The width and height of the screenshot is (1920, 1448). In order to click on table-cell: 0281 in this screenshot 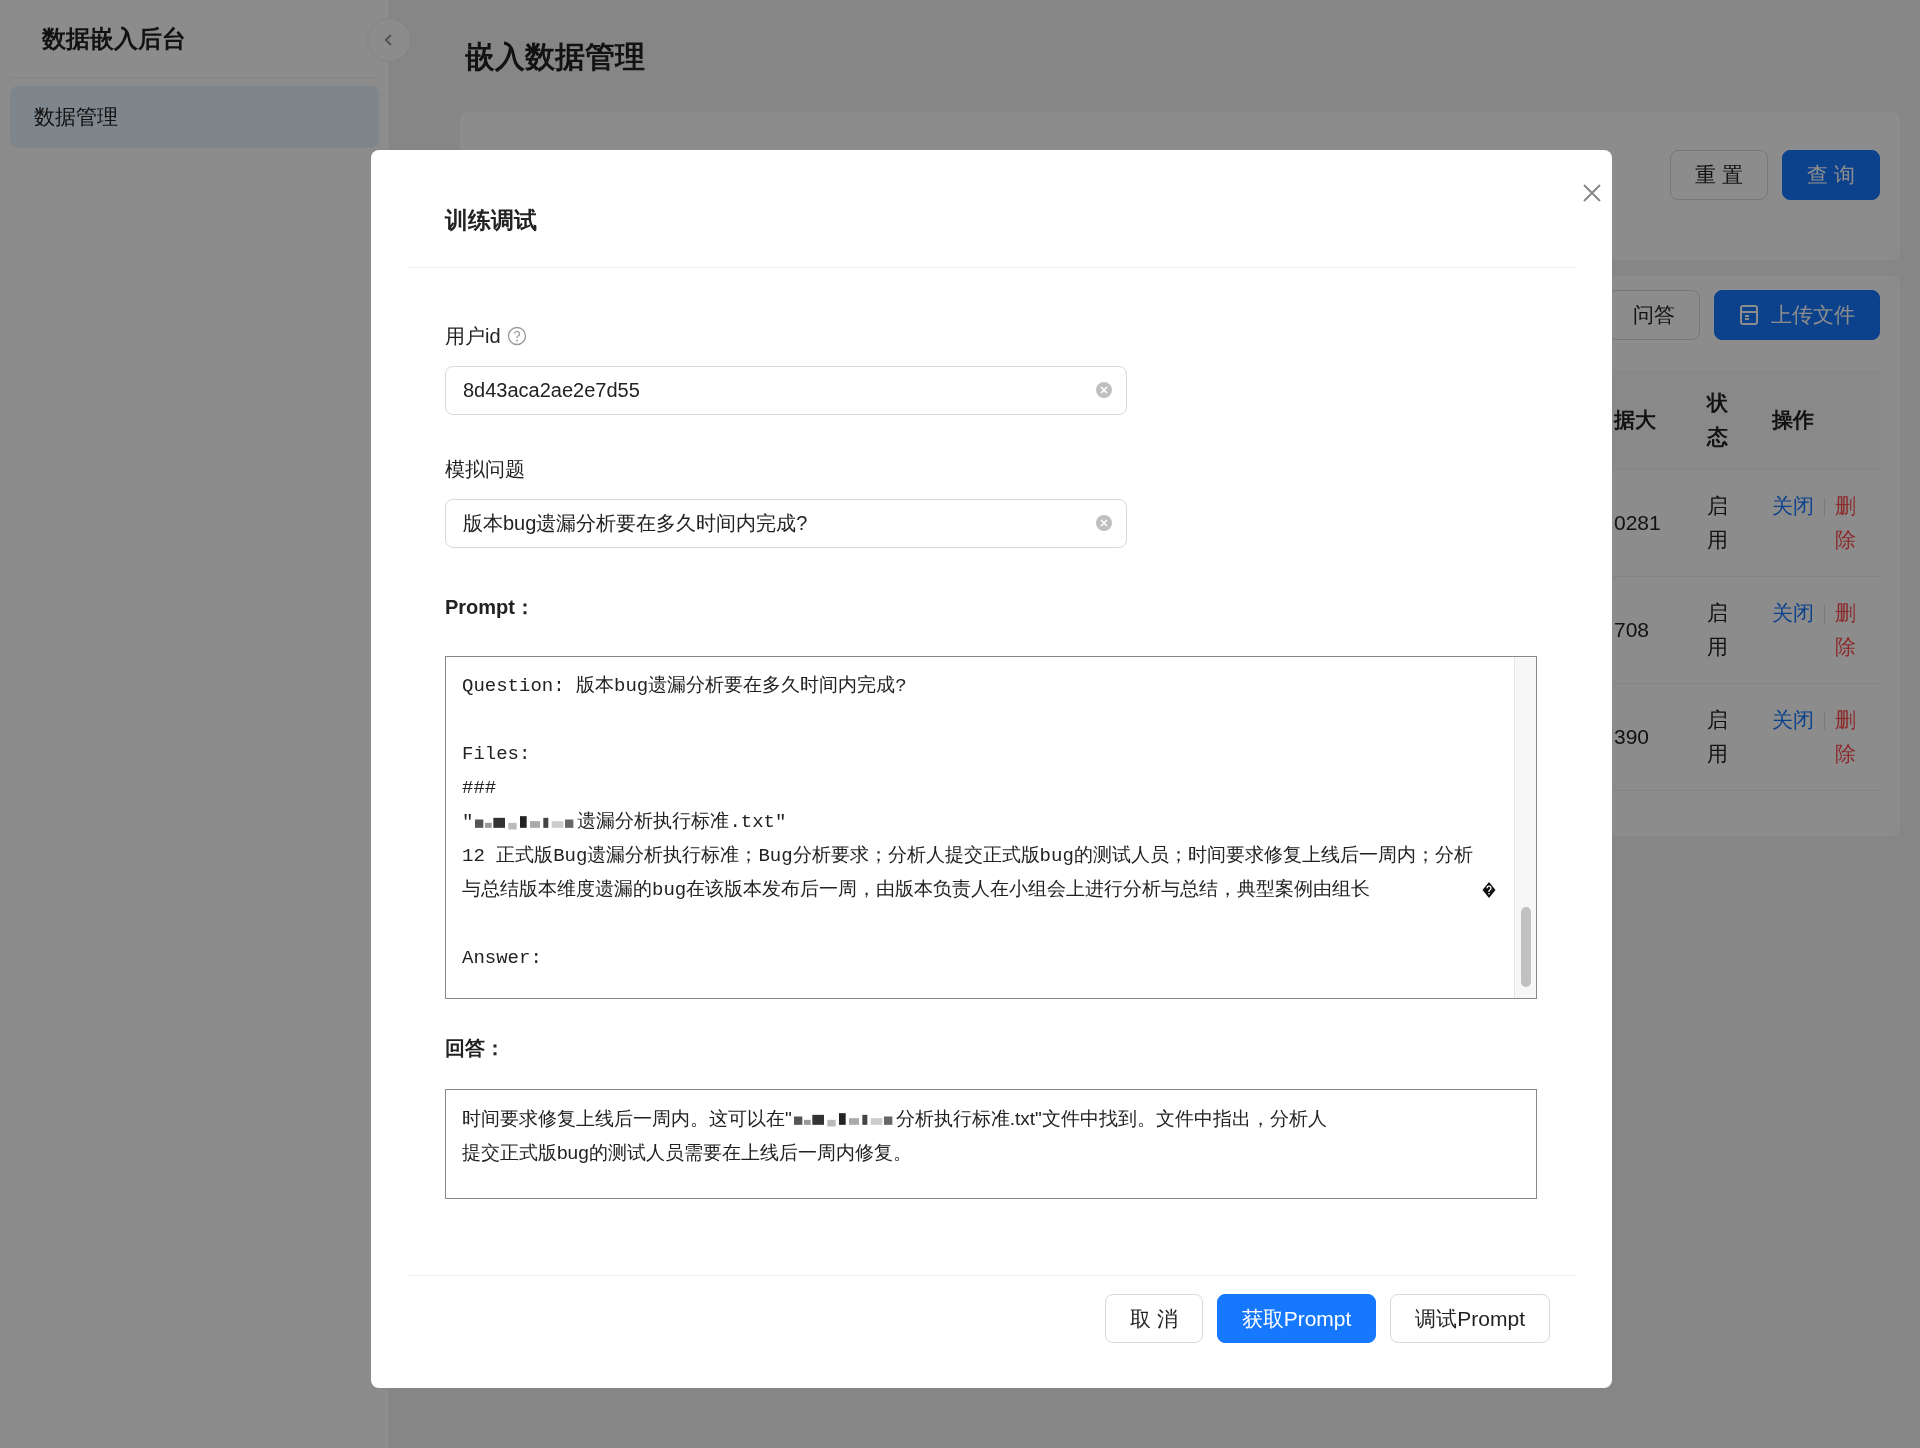, I will do `click(1637, 523)`.